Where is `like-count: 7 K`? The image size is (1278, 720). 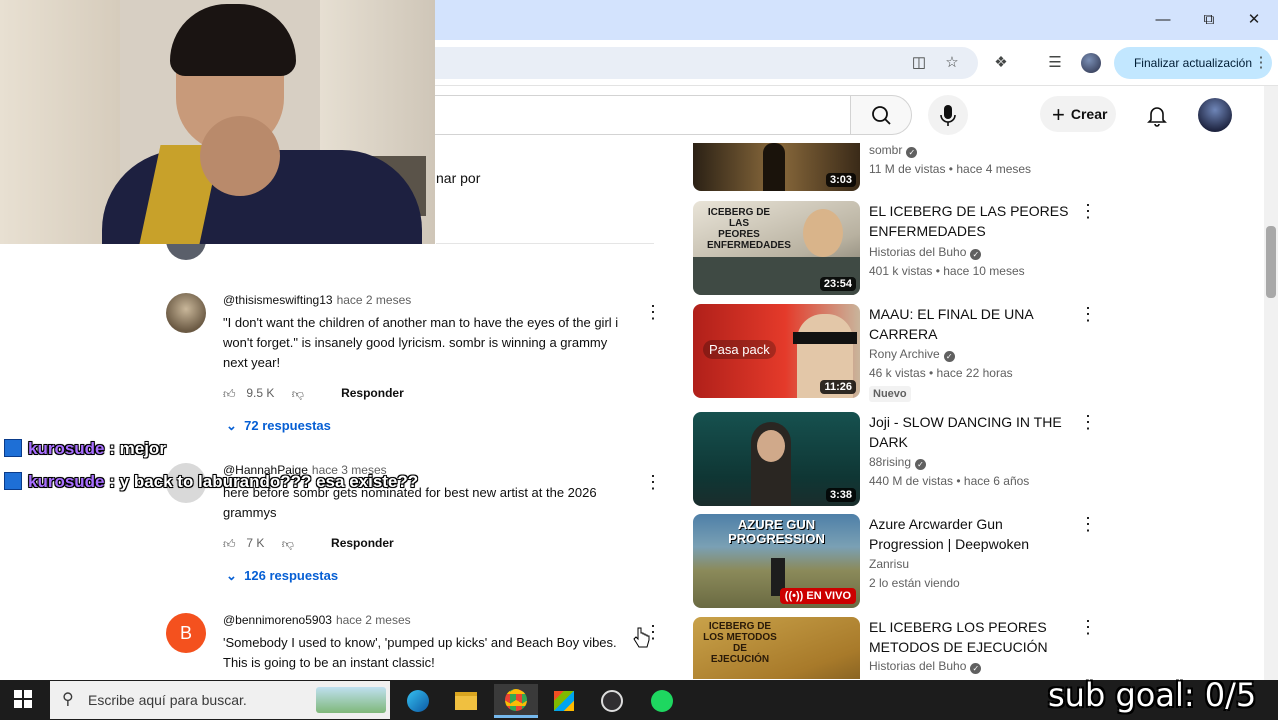 like-count: 7 K is located at coordinates (255, 543).